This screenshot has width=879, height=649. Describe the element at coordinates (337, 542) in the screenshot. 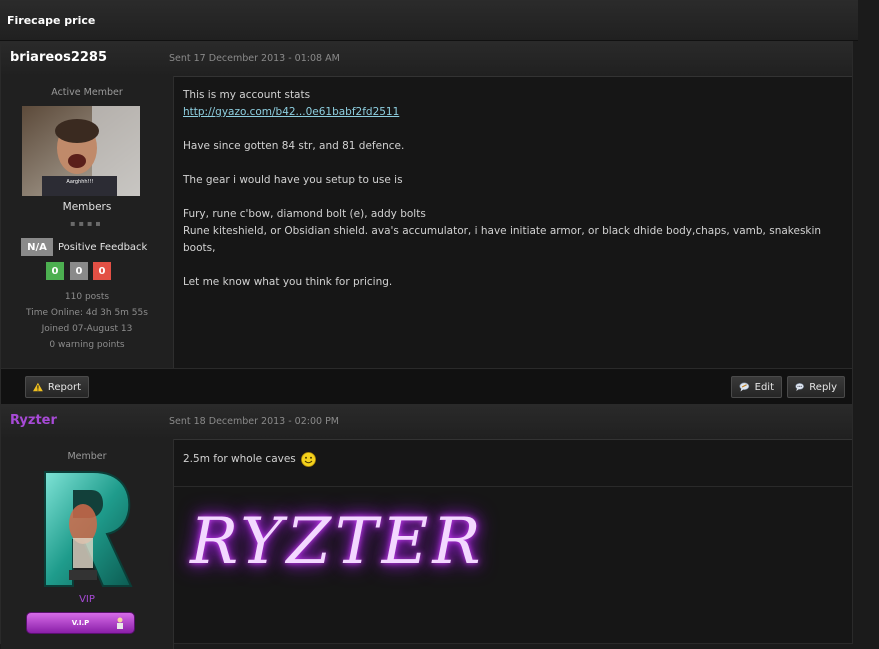

I see `signature-text: RYZTER` at that location.